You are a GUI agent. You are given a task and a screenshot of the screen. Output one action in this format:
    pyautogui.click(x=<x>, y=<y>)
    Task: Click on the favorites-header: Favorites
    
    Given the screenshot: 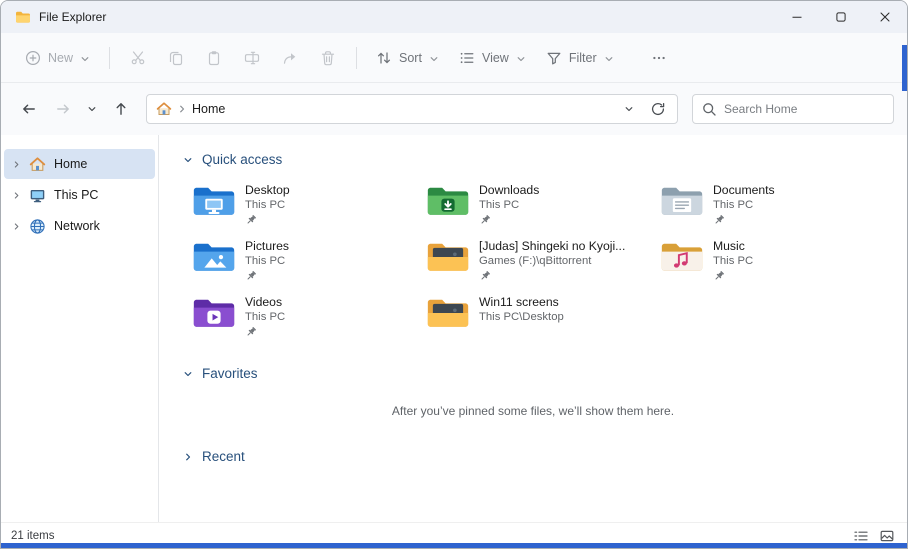 What is the action you would take?
    pyautogui.click(x=533, y=373)
    